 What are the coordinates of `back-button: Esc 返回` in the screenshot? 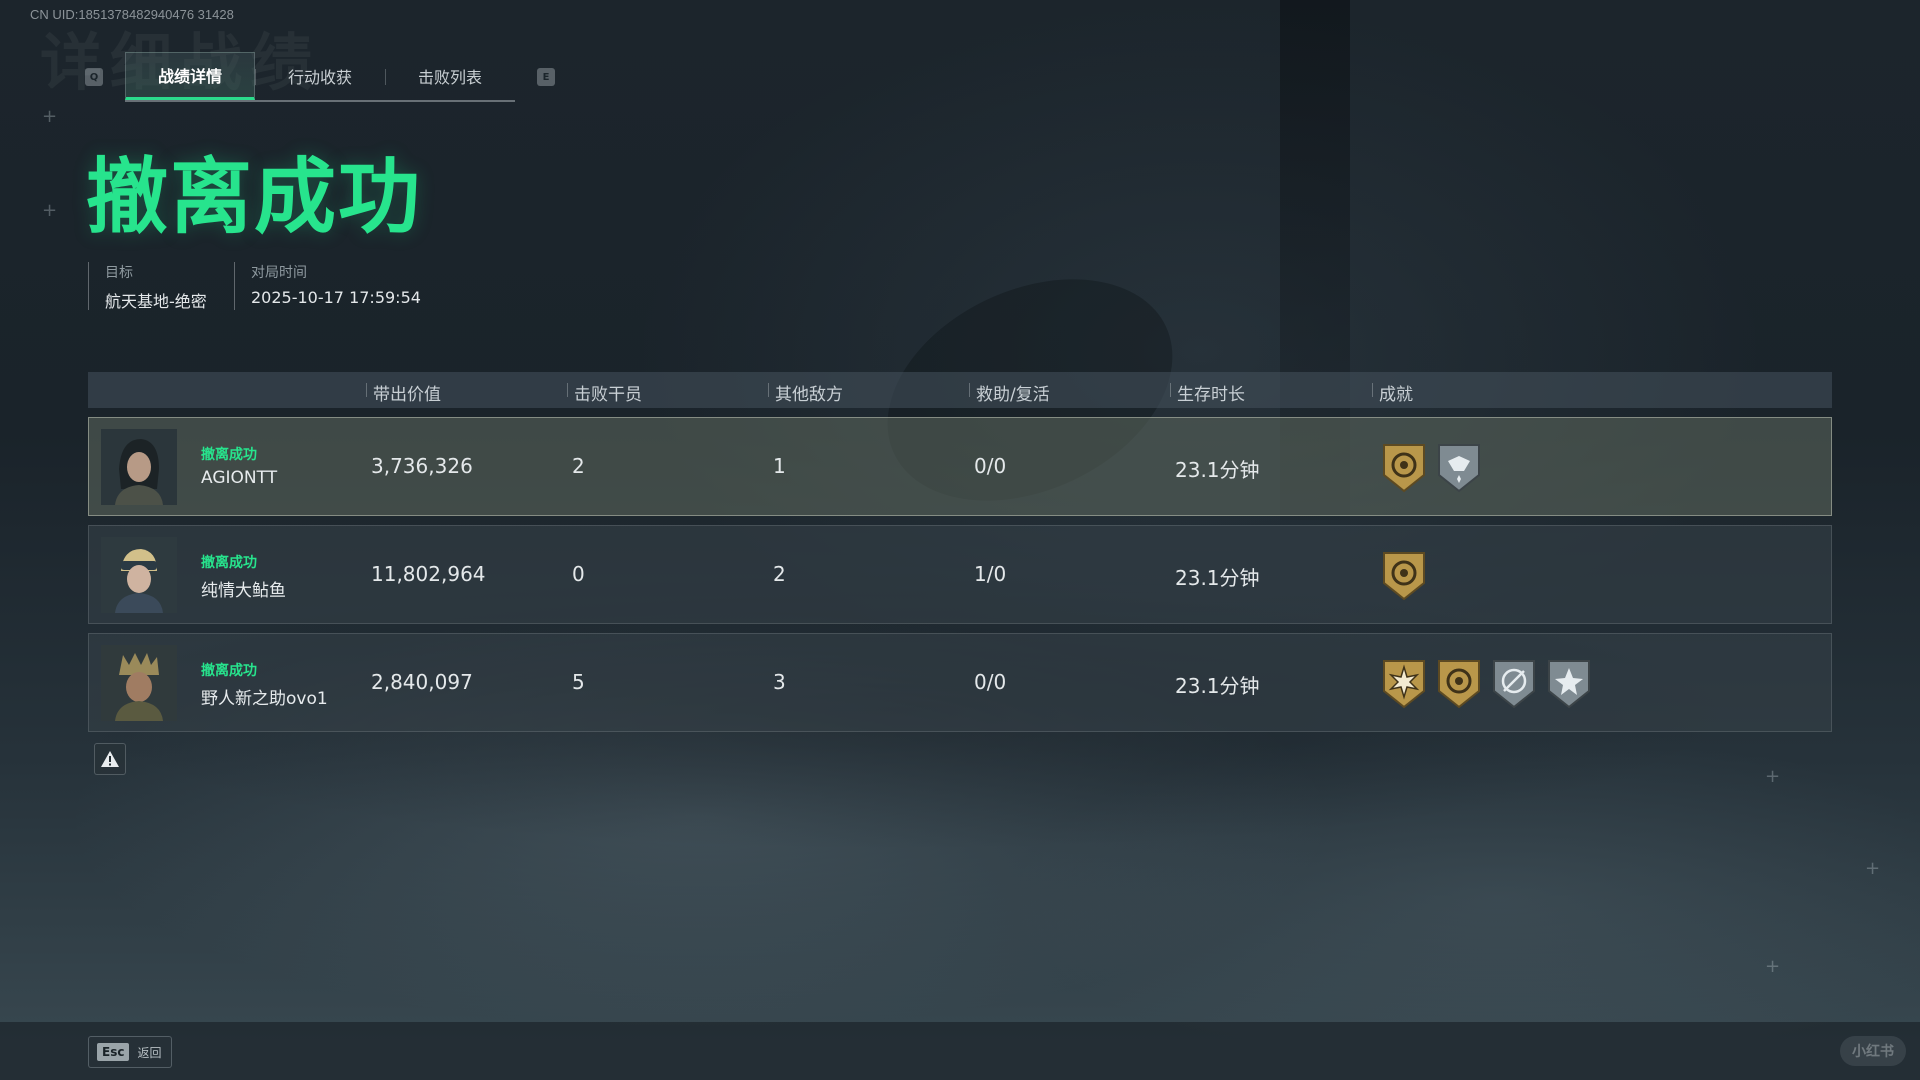 It's located at (130, 1052).